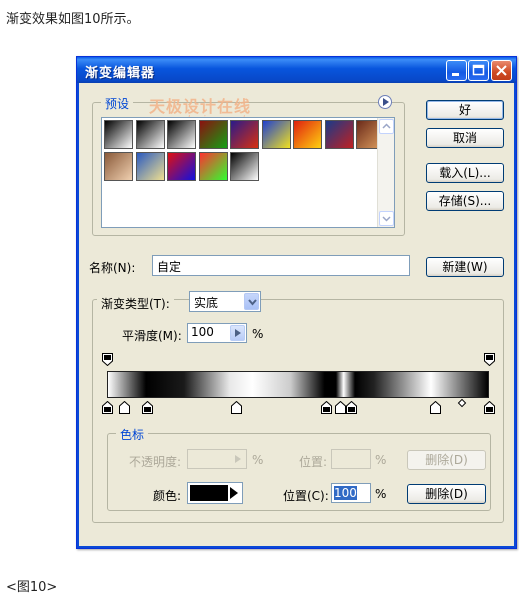 Image resolution: width=519 pixels, height=594 pixels. What do you see at coordinates (117, 103) in the screenshot?
I see `presets-legend: 预设` at bounding box center [117, 103].